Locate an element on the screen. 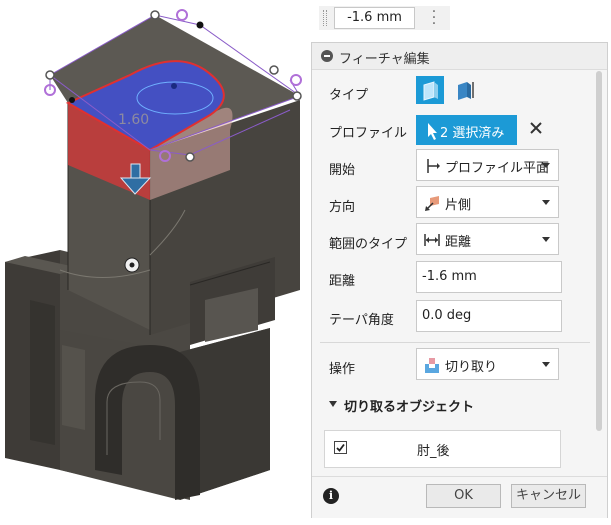 The image size is (611, 525). scrollbar-thumb is located at coordinates (599, 251).